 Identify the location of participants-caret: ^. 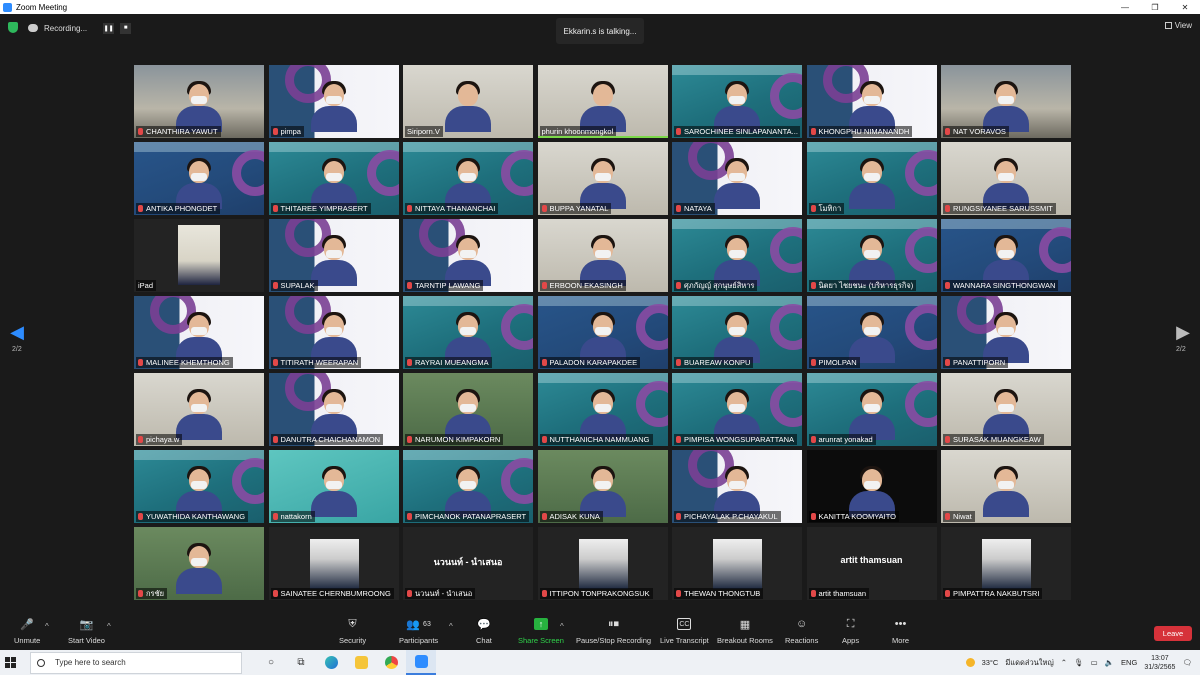
(451, 626).